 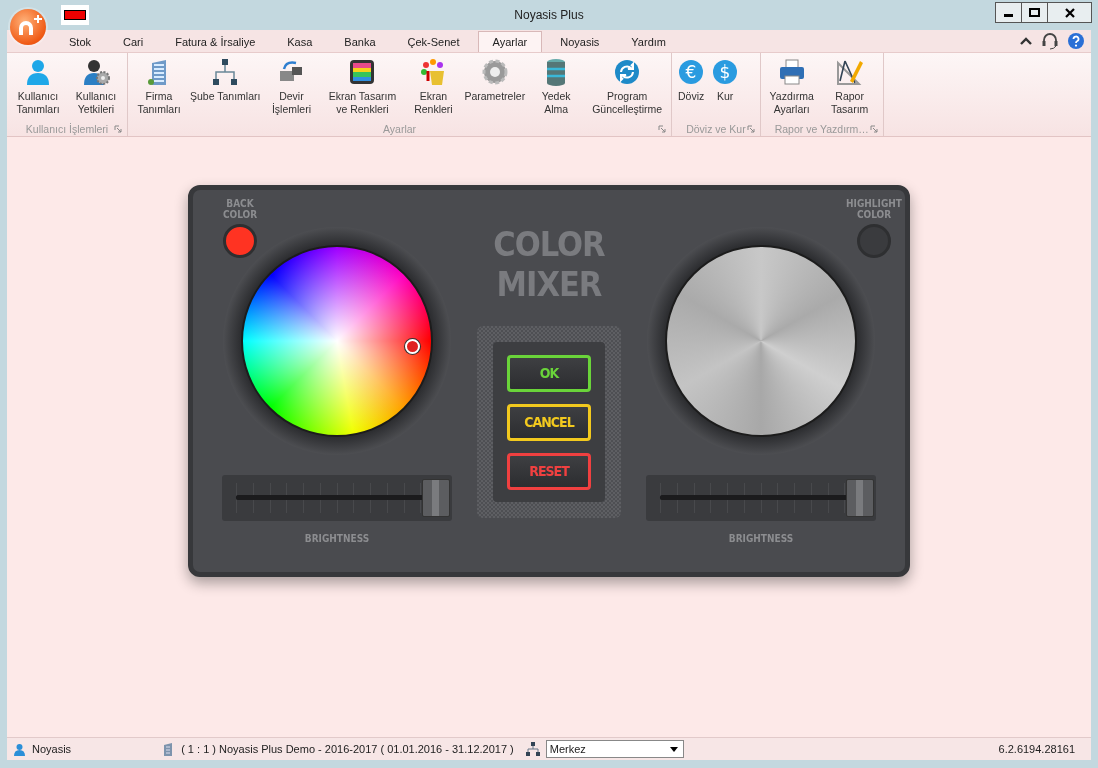 I want to click on ribbon-button: Firma Tanımları, so click(x=159, y=87).